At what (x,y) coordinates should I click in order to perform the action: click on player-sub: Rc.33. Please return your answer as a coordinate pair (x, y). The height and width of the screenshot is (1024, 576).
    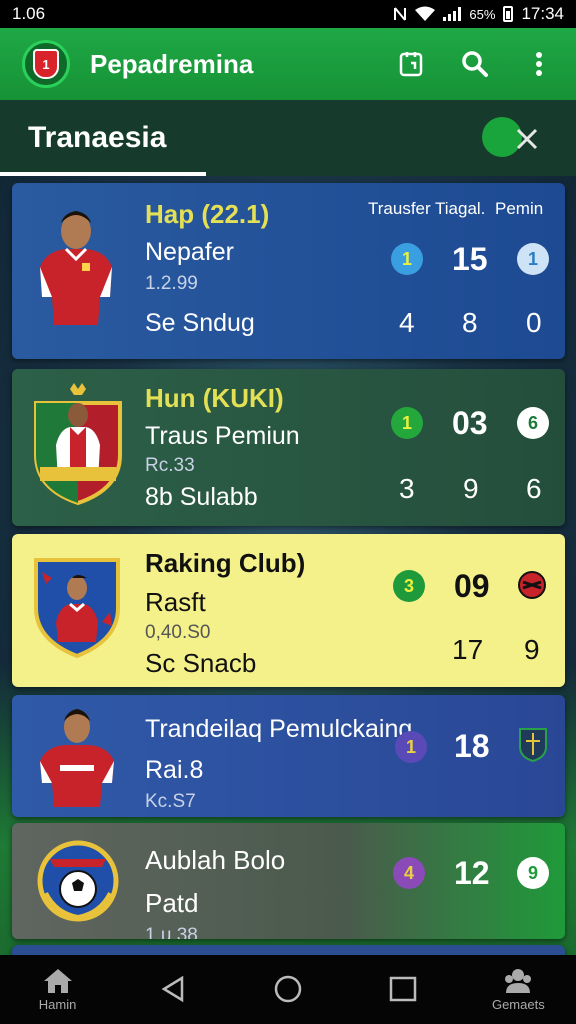
    Looking at the image, I should click on (170, 465).